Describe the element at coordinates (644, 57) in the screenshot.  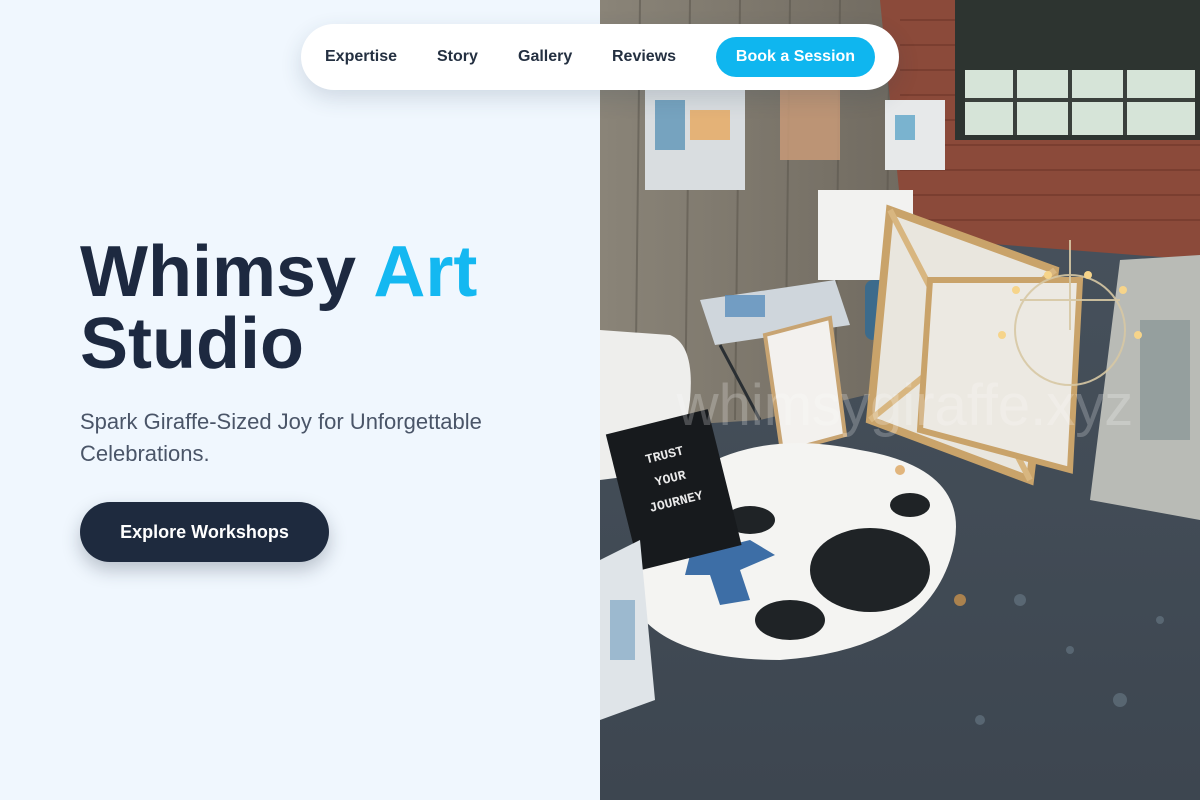
I see `nav-link-reviews: Reviews` at that location.